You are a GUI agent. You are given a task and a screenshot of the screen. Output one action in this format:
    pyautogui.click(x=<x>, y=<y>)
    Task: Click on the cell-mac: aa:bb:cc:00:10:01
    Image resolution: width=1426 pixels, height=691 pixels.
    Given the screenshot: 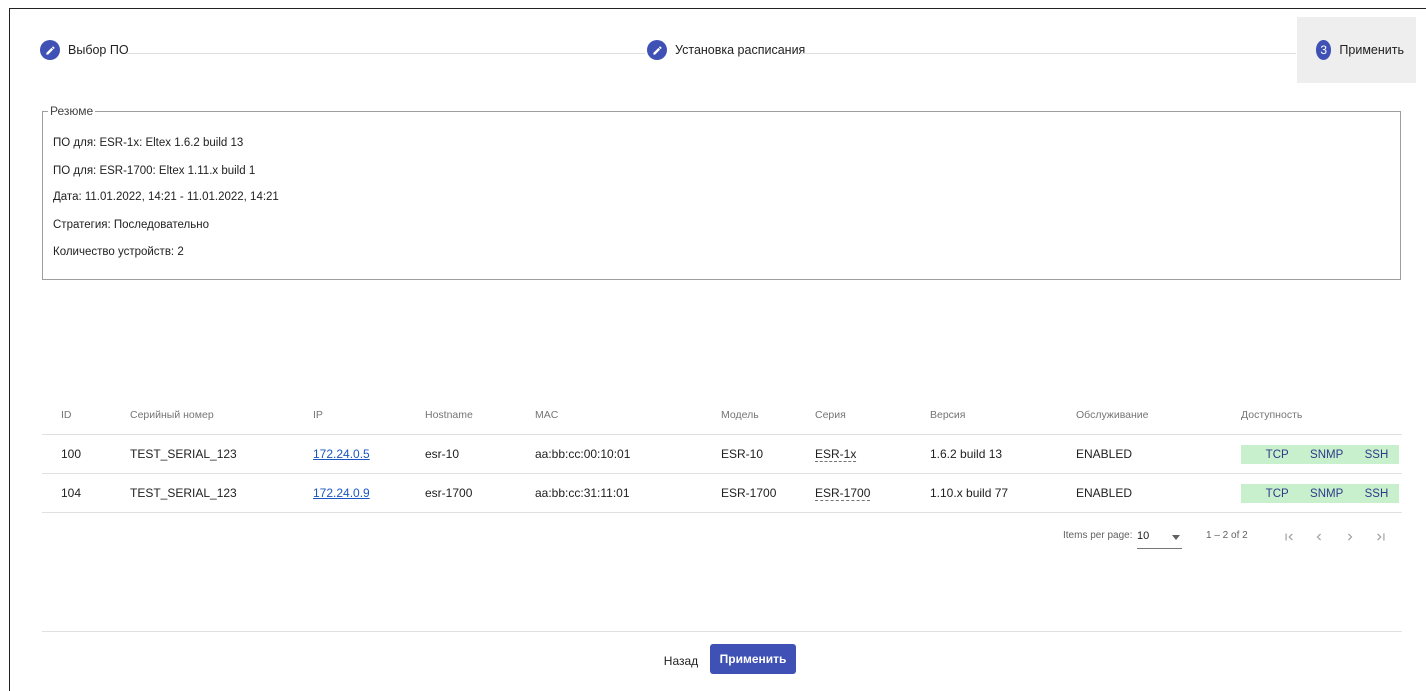 What is the action you would take?
    pyautogui.click(x=583, y=454)
    